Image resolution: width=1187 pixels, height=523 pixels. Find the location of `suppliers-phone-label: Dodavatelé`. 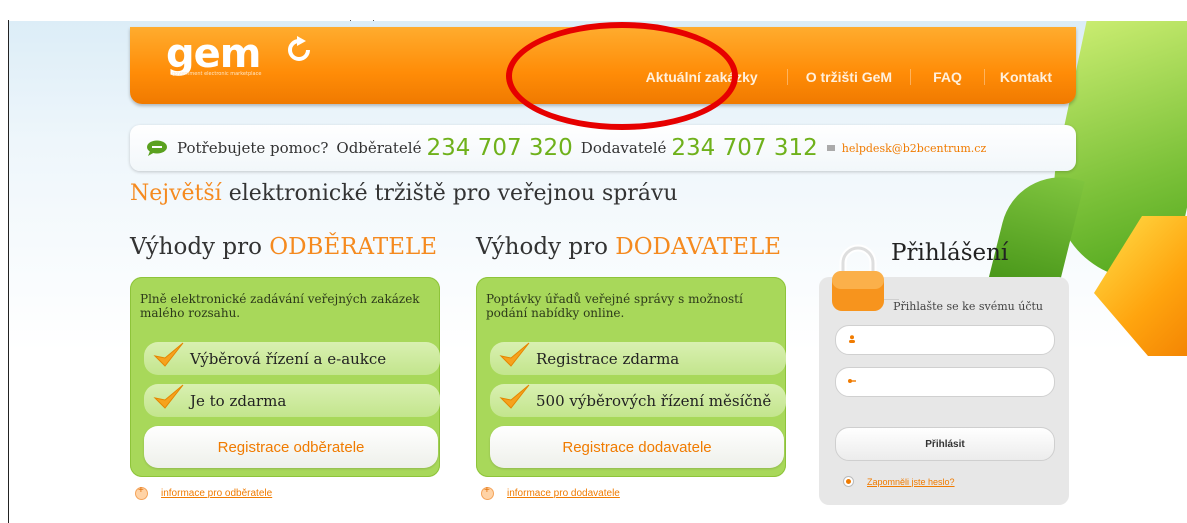

suppliers-phone-label: Dodavatelé is located at coordinates (623, 148).